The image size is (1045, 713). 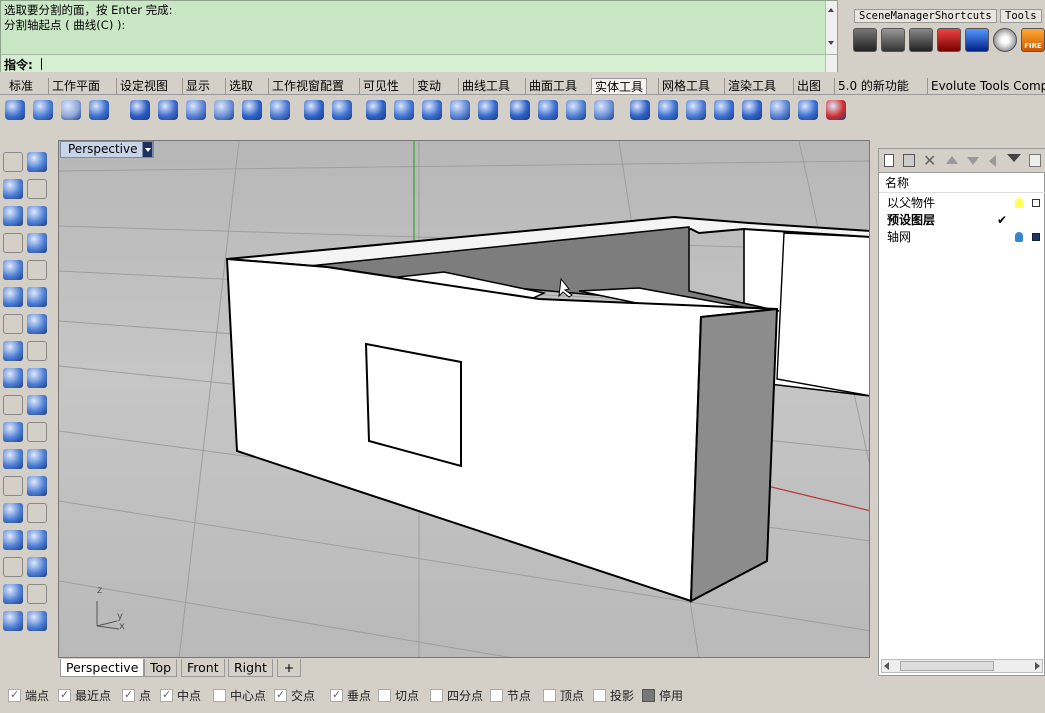 I want to click on bake-icon, so click(x=921, y=40).